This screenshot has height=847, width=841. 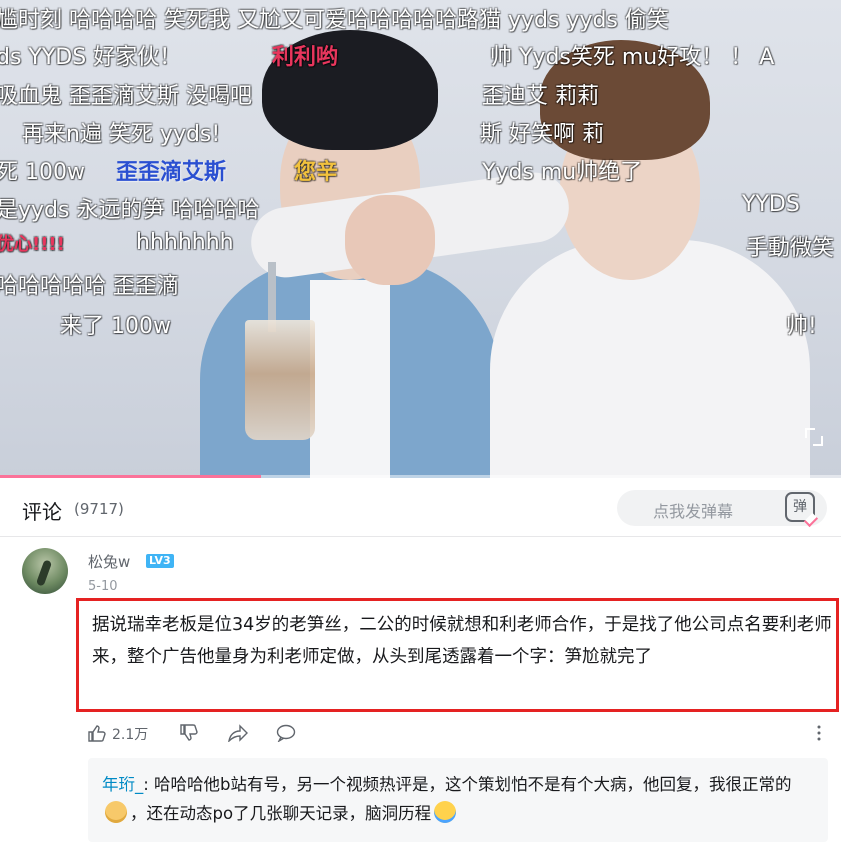 What do you see at coordinates (97, 733) in the screenshot?
I see `like-icon` at bounding box center [97, 733].